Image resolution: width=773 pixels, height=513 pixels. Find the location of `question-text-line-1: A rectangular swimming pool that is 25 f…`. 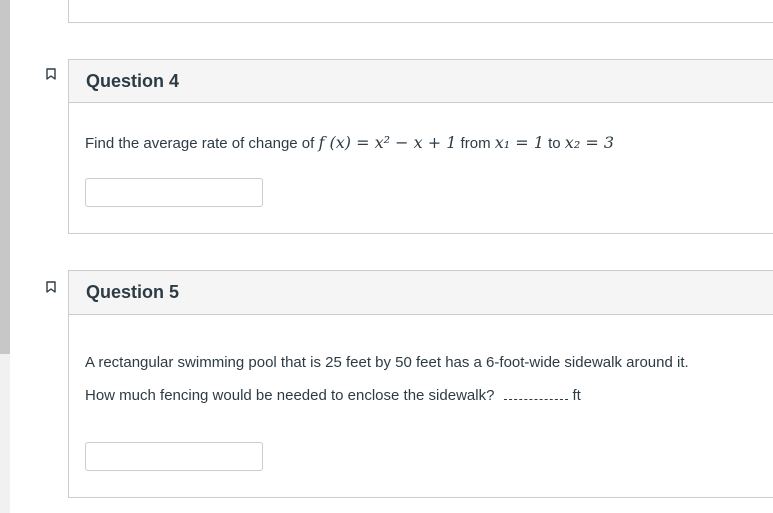

question-text-line-1: A rectangular swimming pool that is 25 f… is located at coordinates (387, 362).